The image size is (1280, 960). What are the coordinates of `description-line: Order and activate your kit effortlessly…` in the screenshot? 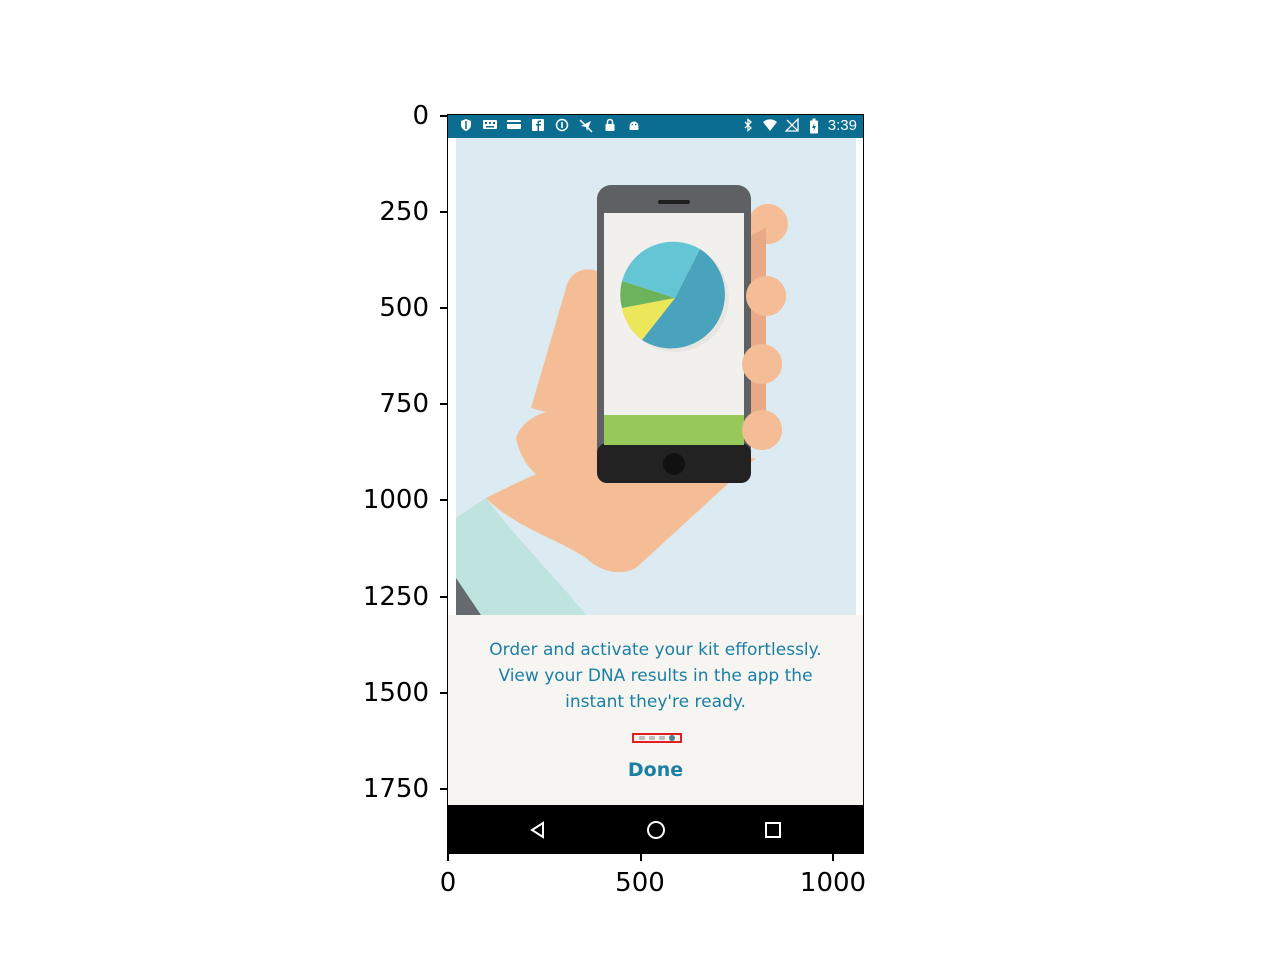 It's located at (655, 650).